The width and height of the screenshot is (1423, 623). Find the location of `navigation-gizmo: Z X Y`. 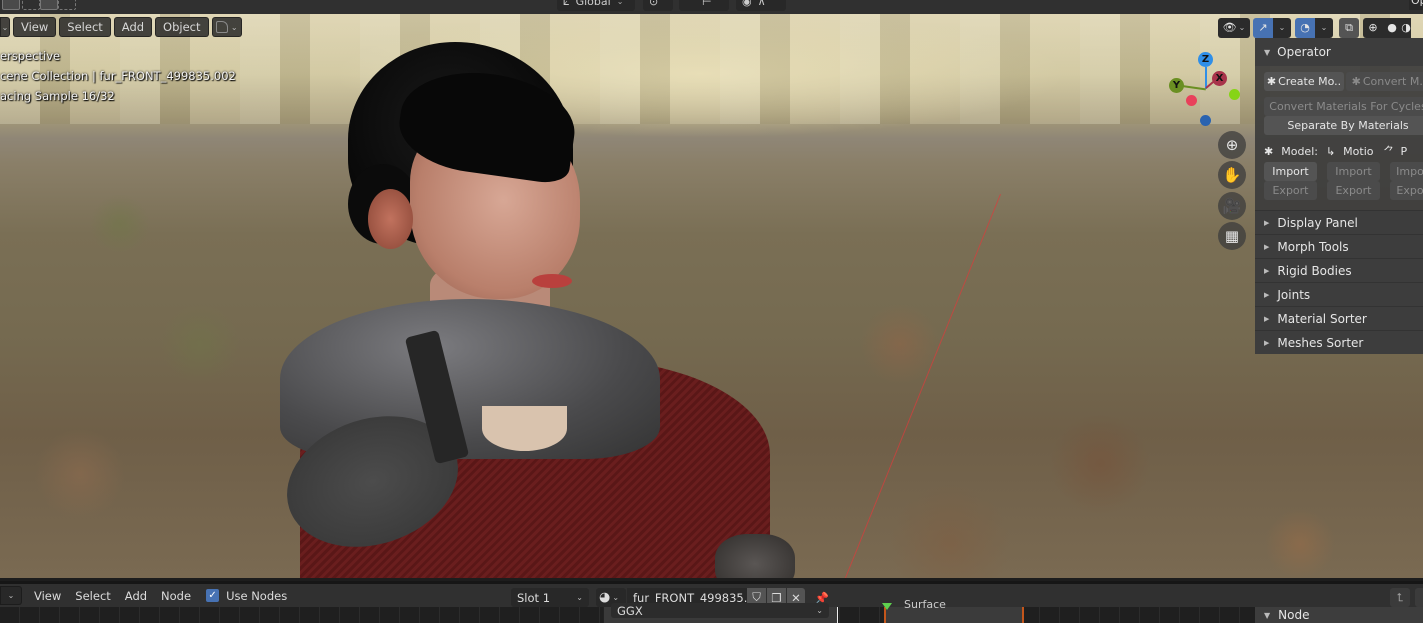

navigation-gizmo: Z X Y is located at coordinates (1207, 90).